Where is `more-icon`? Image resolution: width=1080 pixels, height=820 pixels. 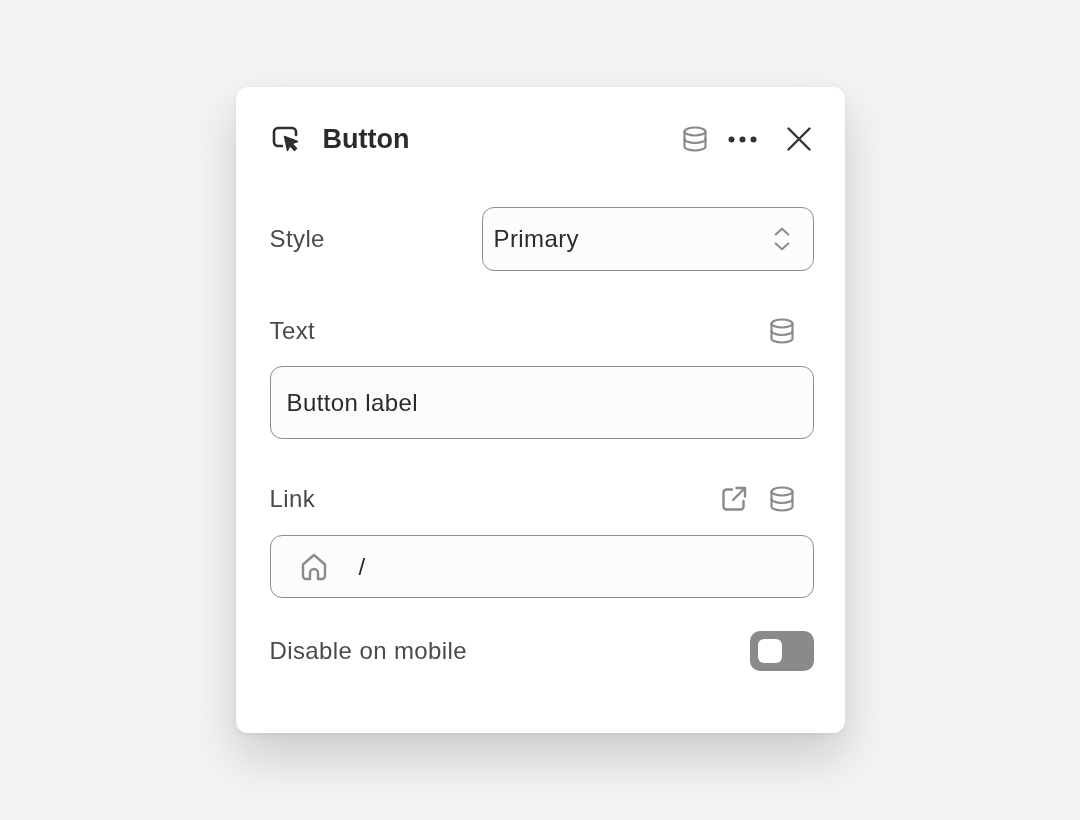 more-icon is located at coordinates (742, 139).